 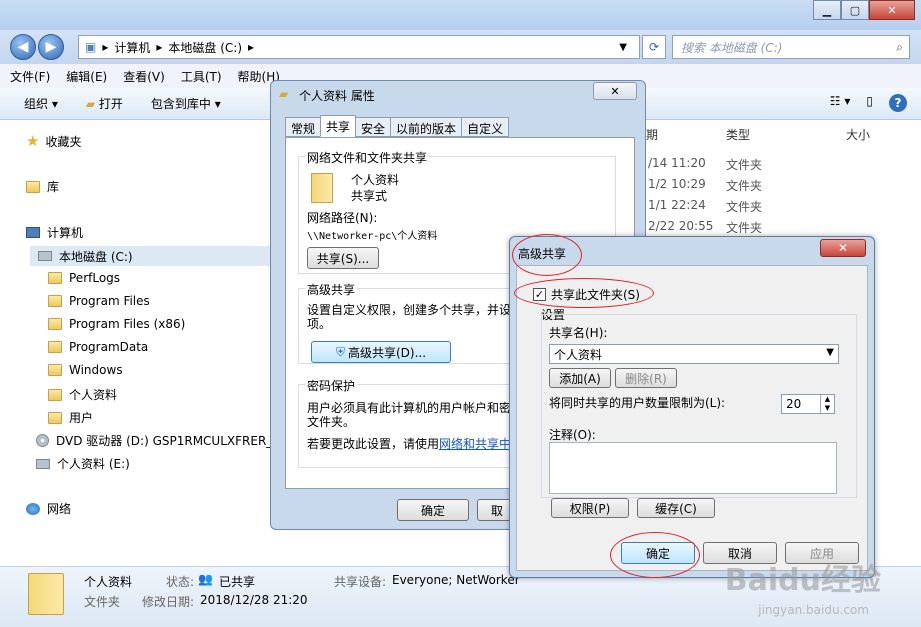 What do you see at coordinates (858, 134) in the screenshot?
I see `column-size: 大小` at bounding box center [858, 134].